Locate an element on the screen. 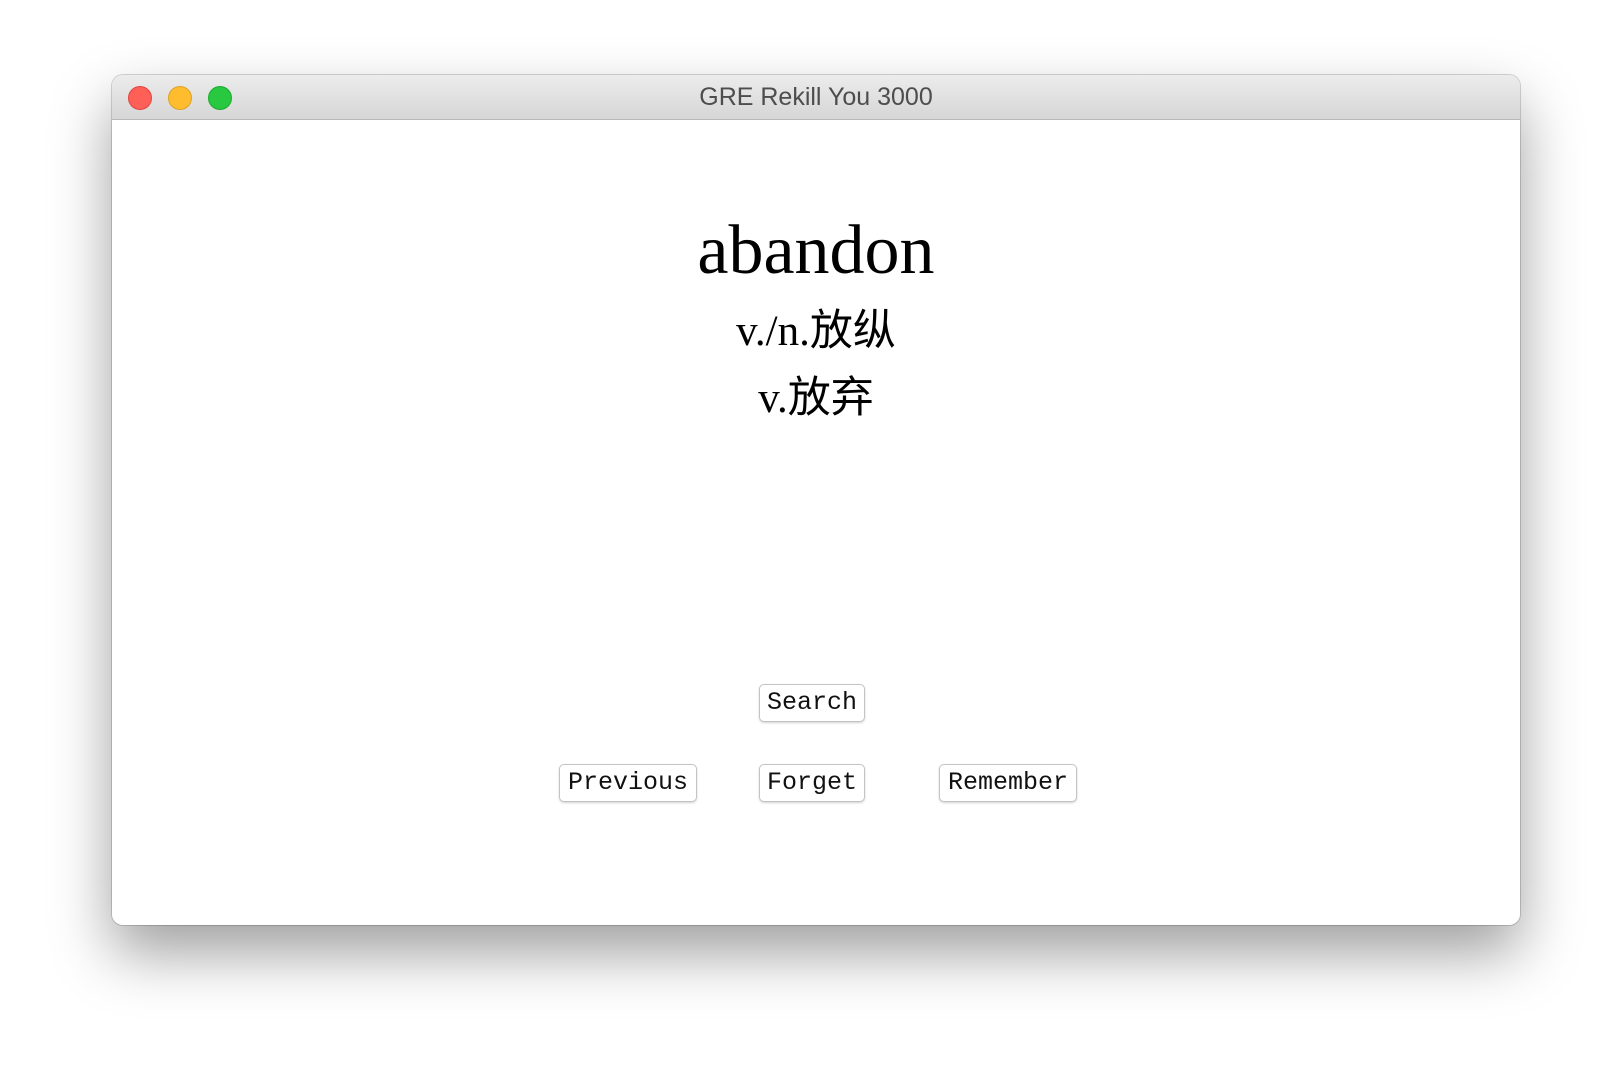 The height and width of the screenshot is (1068, 1624). vocabulary-word: abandon is located at coordinates (816, 250).